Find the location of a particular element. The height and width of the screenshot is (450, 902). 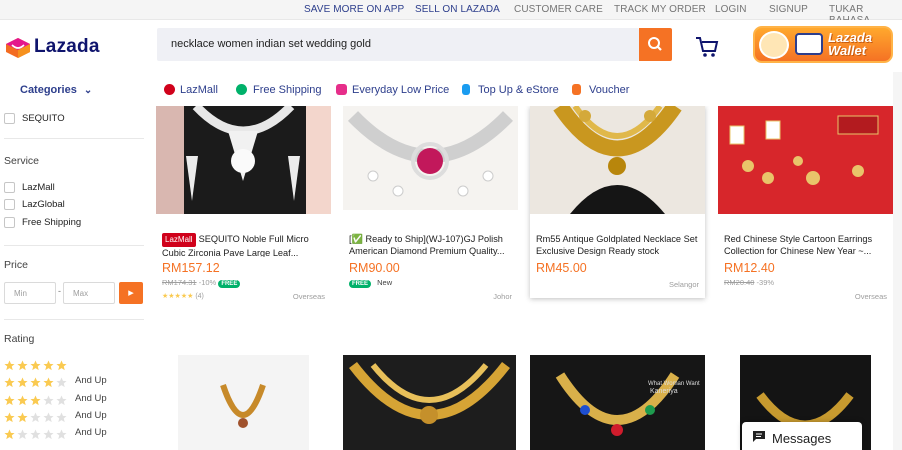

lazmall-badge: LazMall is located at coordinates (179, 240).